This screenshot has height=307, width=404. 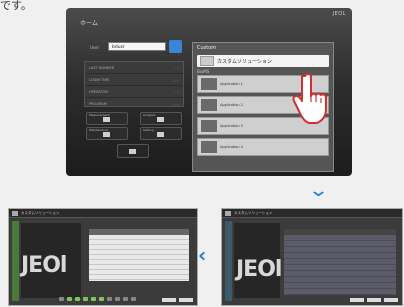 What do you see at coordinates (309, 98) in the screenshot?
I see `pointing-hand-icon` at bounding box center [309, 98].